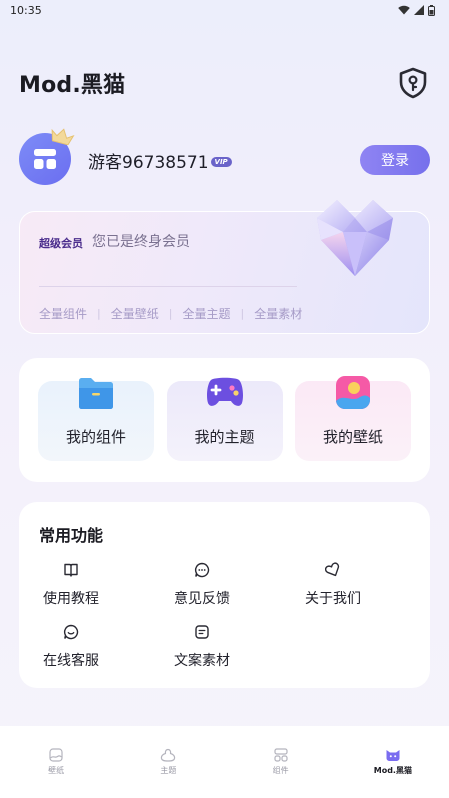 Image resolution: width=449 pixels, height=798 pixels. Describe the element at coordinates (202, 584) in the screenshot. I see `feedback-button: 意见反馈` at that location.